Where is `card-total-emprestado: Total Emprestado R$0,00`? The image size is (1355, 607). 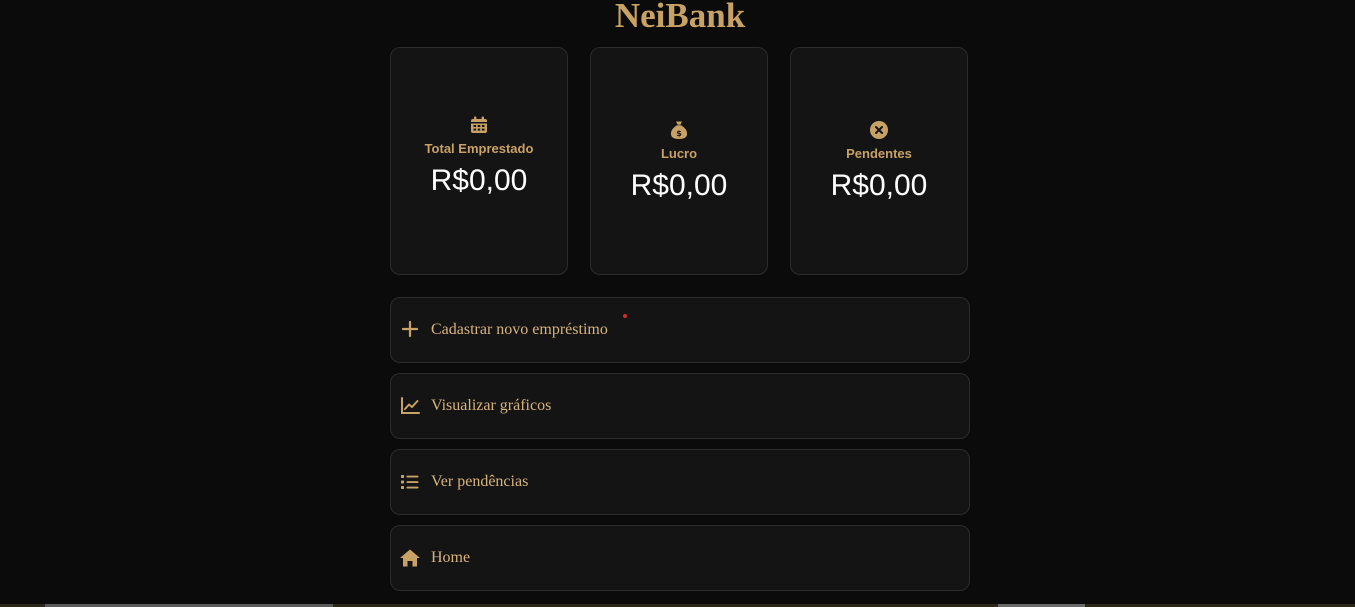 card-total-emprestado: Total Emprestado R$0,00 is located at coordinates (479, 161).